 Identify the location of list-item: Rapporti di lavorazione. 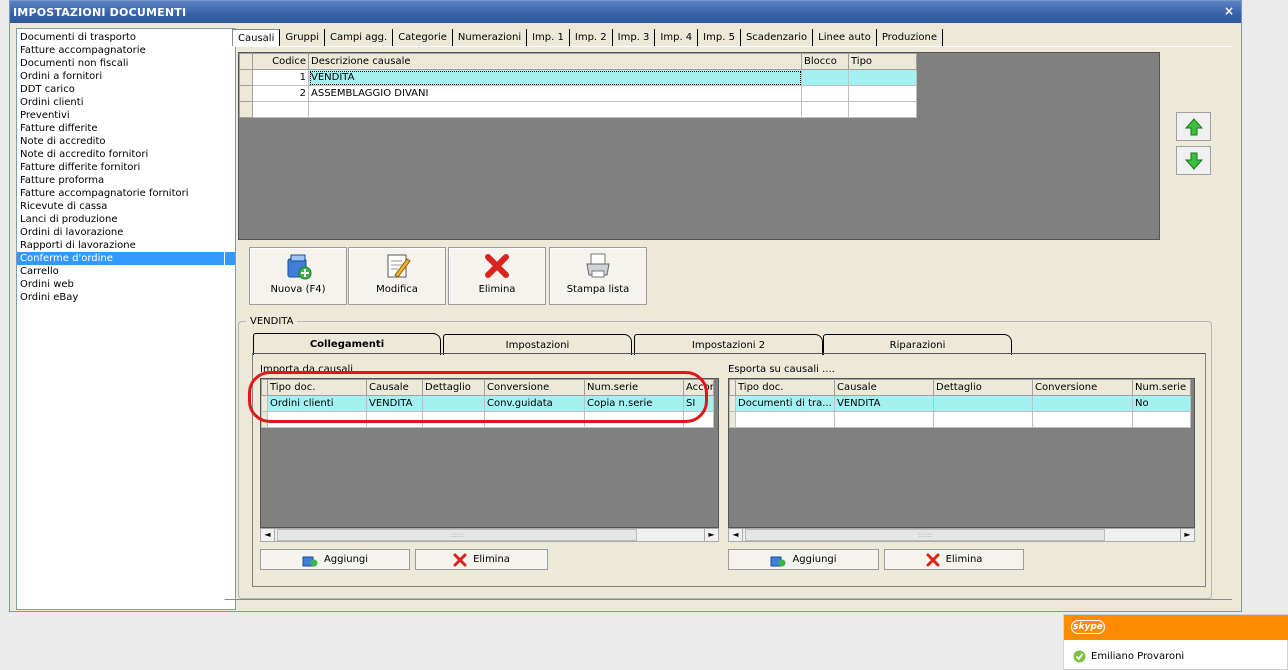
(126, 245).